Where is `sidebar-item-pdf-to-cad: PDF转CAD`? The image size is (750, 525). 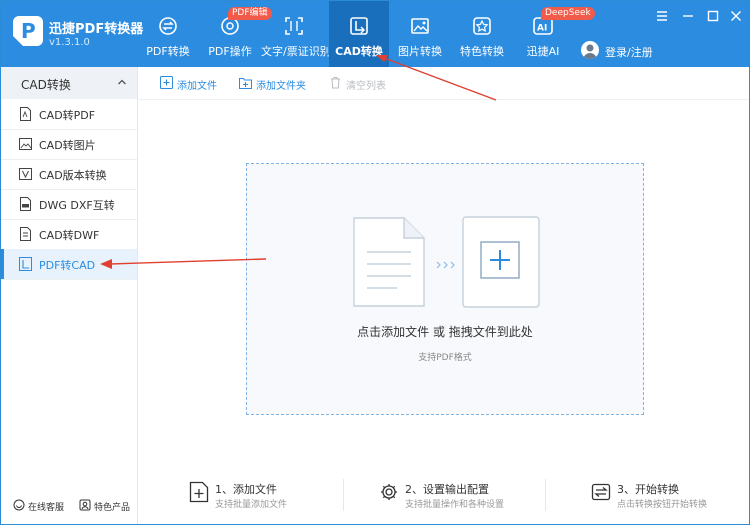
sidebar-item-pdf-to-cad: PDF转CAD is located at coordinates (69, 264).